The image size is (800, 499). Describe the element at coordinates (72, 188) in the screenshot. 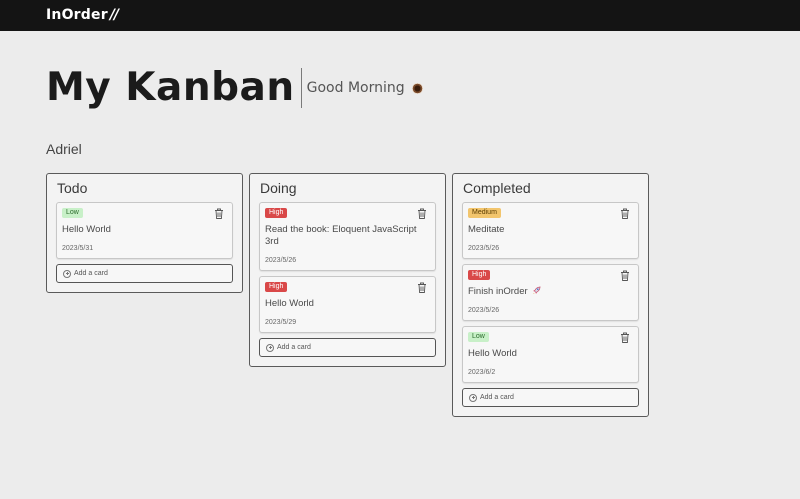

I see `column-title: Todo` at that location.